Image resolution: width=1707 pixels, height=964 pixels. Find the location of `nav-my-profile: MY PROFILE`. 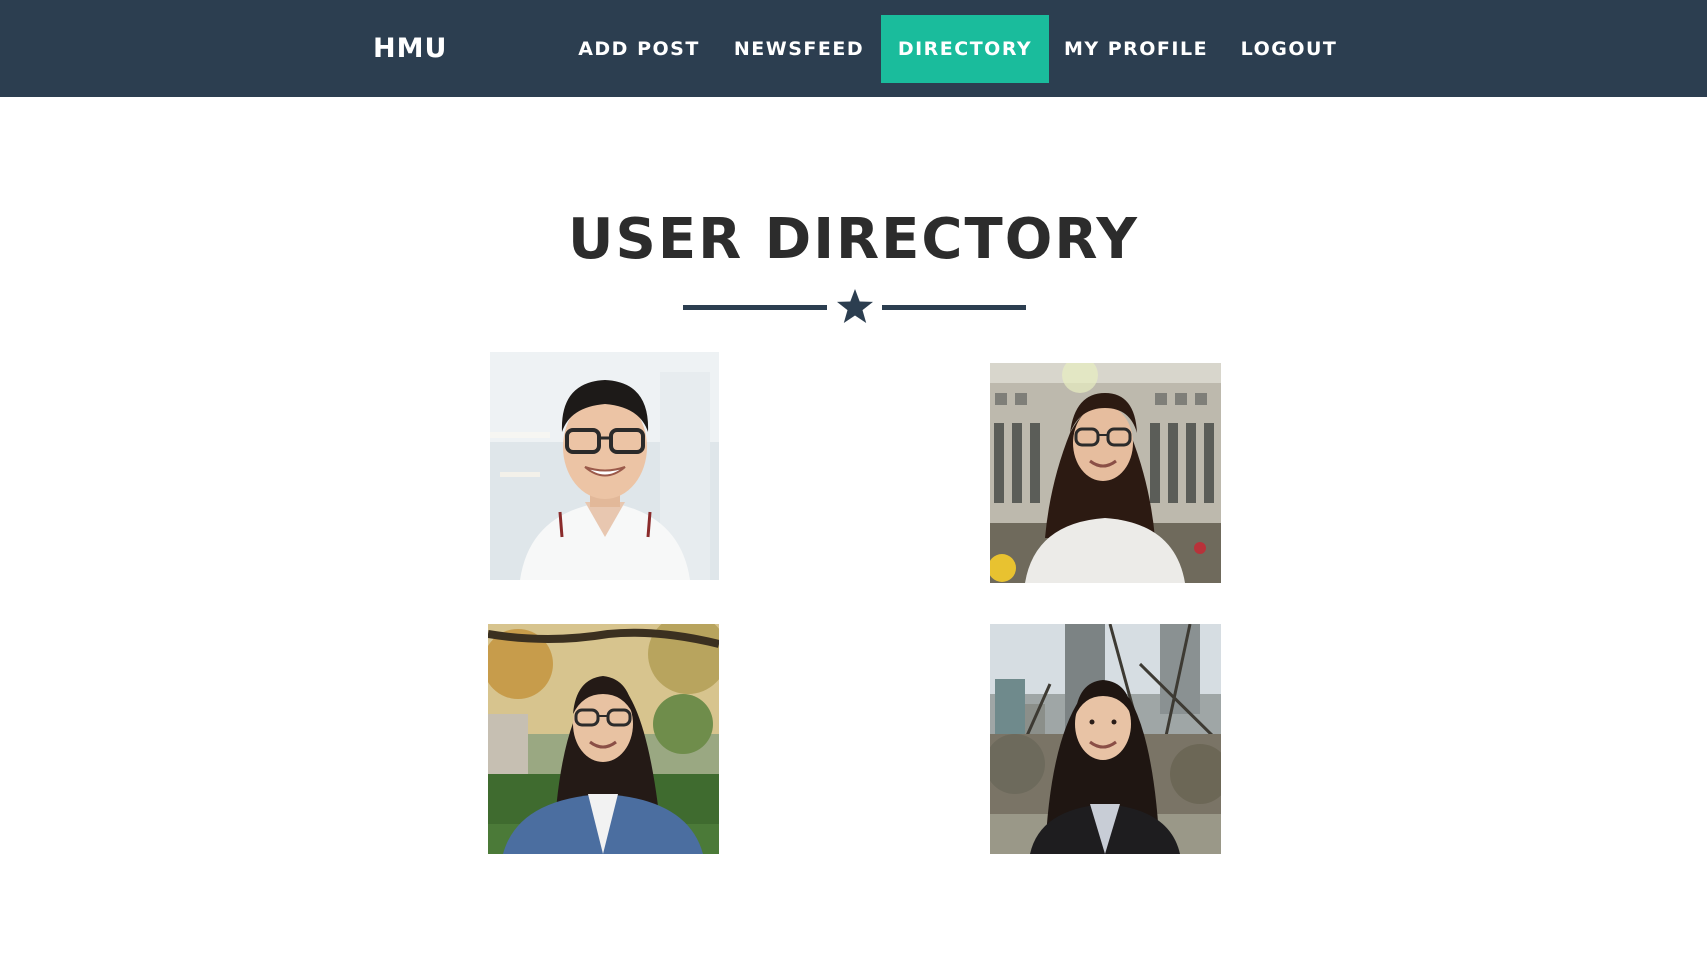

nav-my-profile: MY PROFILE is located at coordinates (1136, 49).